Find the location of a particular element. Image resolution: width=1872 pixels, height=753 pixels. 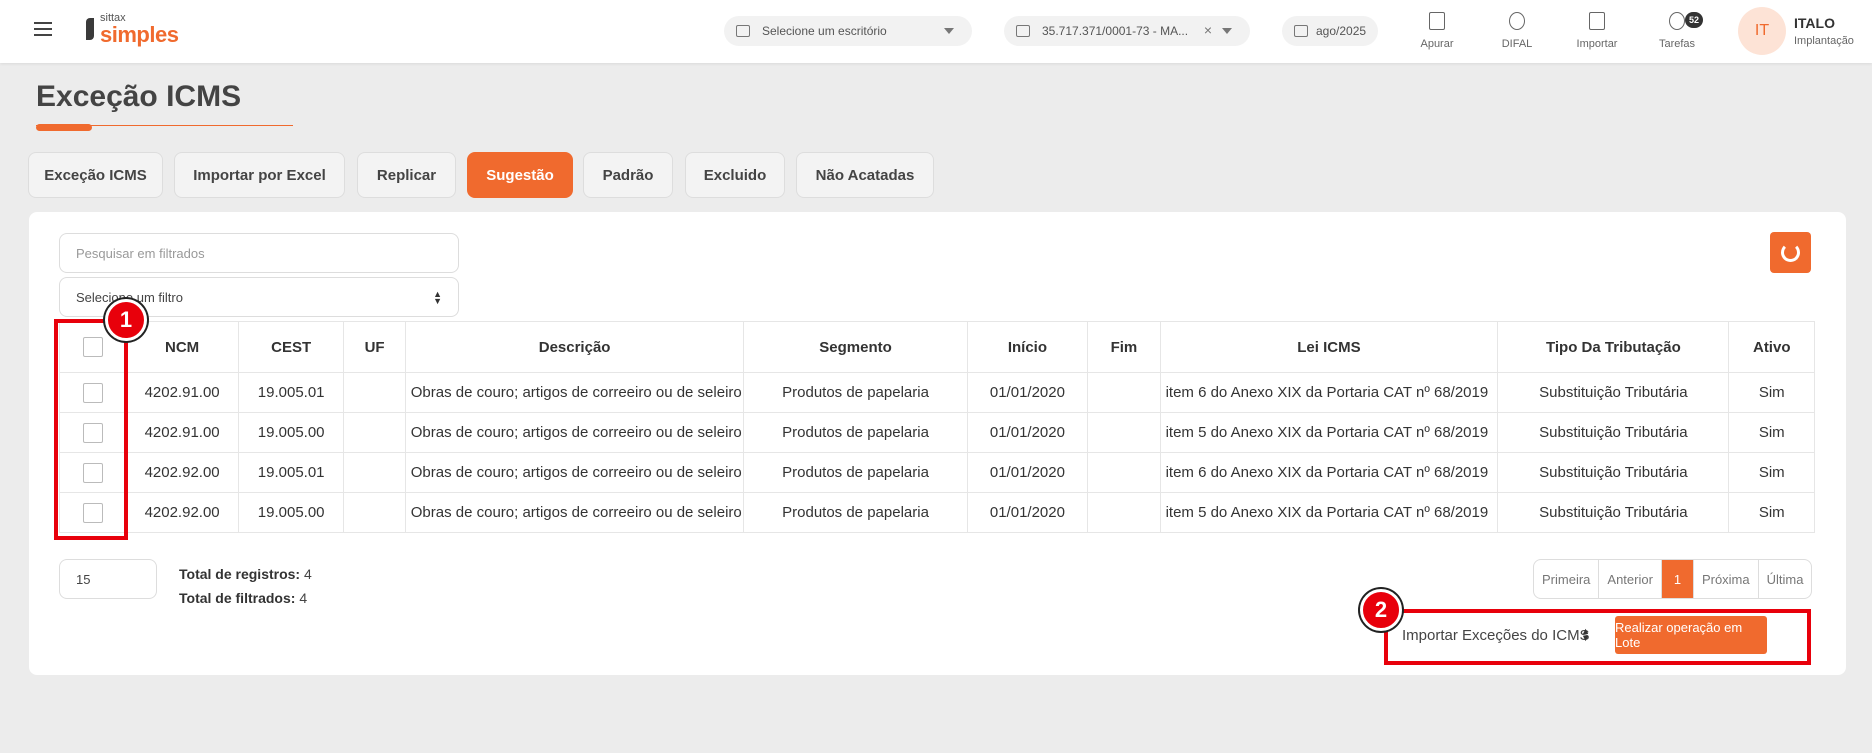

chevron-down-icon is located at coordinates (1227, 31).